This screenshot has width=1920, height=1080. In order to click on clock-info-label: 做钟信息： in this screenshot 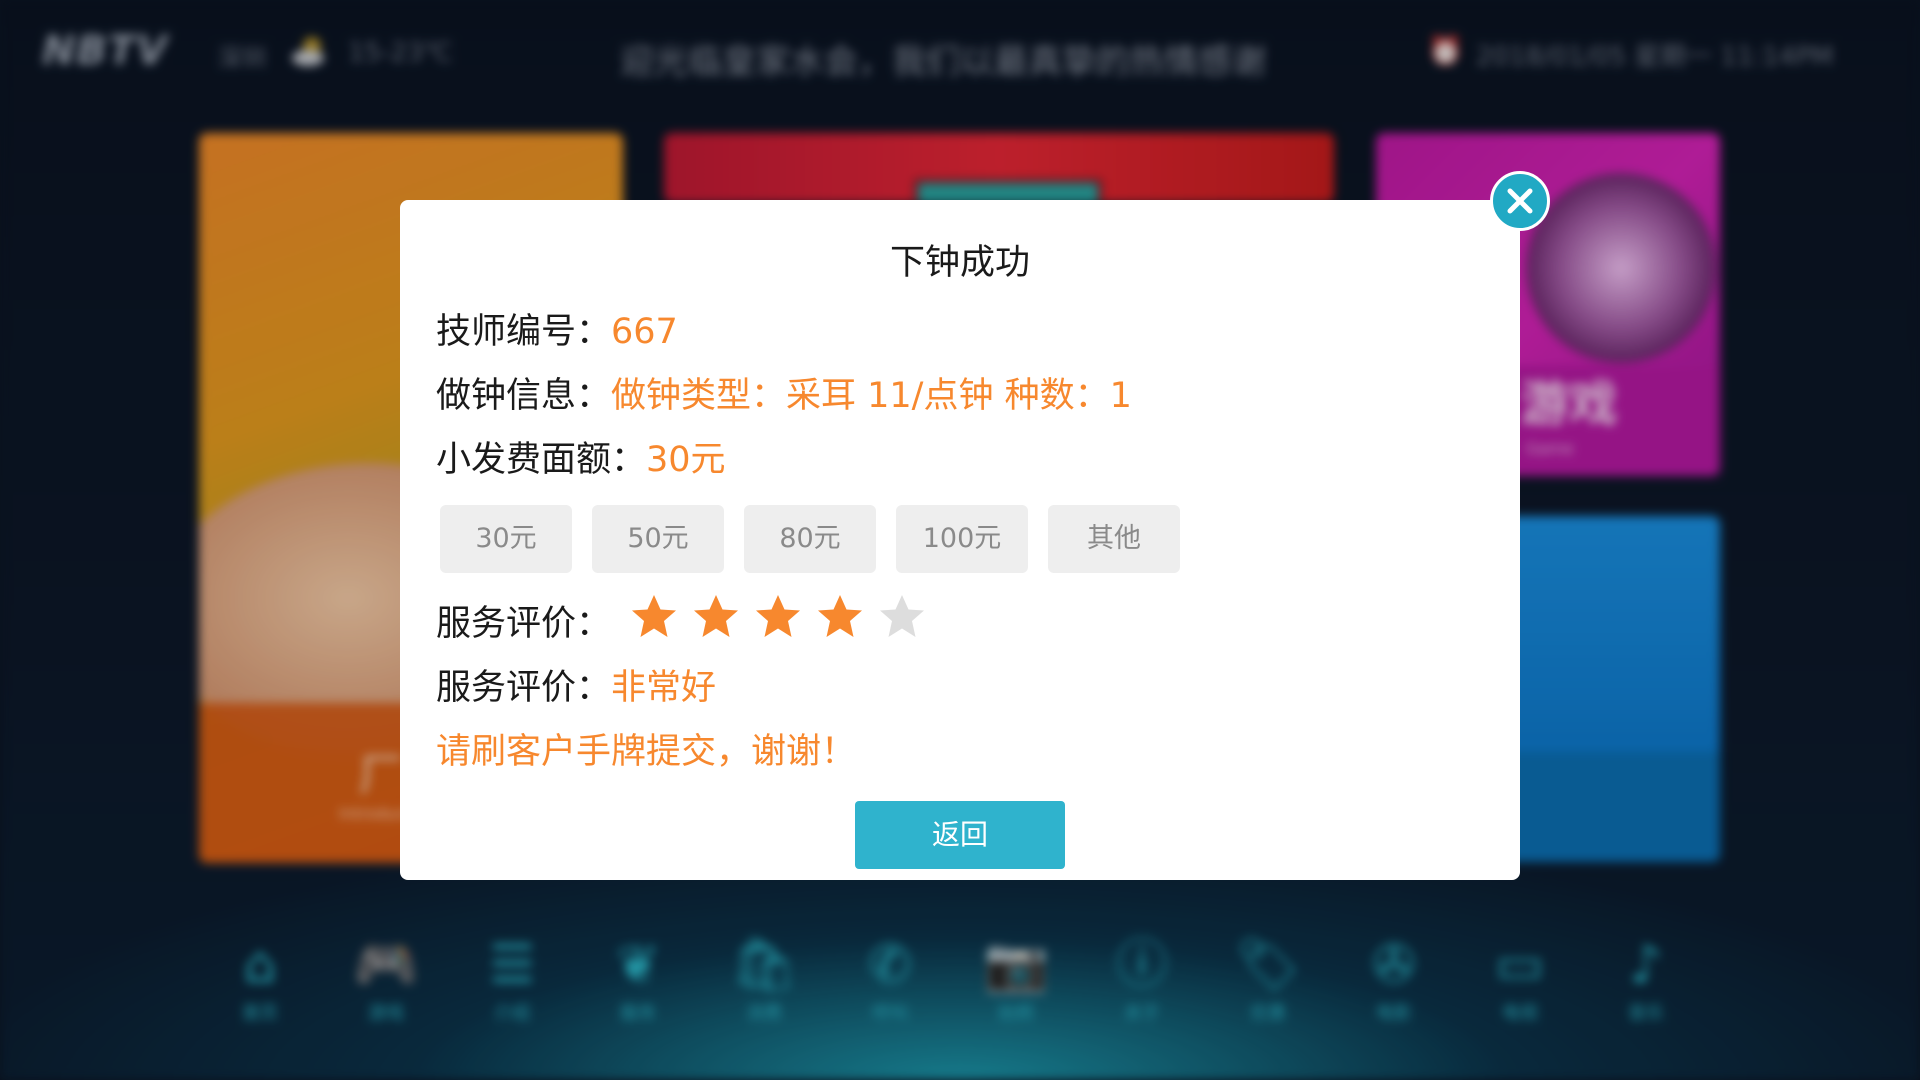, I will do `click(524, 396)`.